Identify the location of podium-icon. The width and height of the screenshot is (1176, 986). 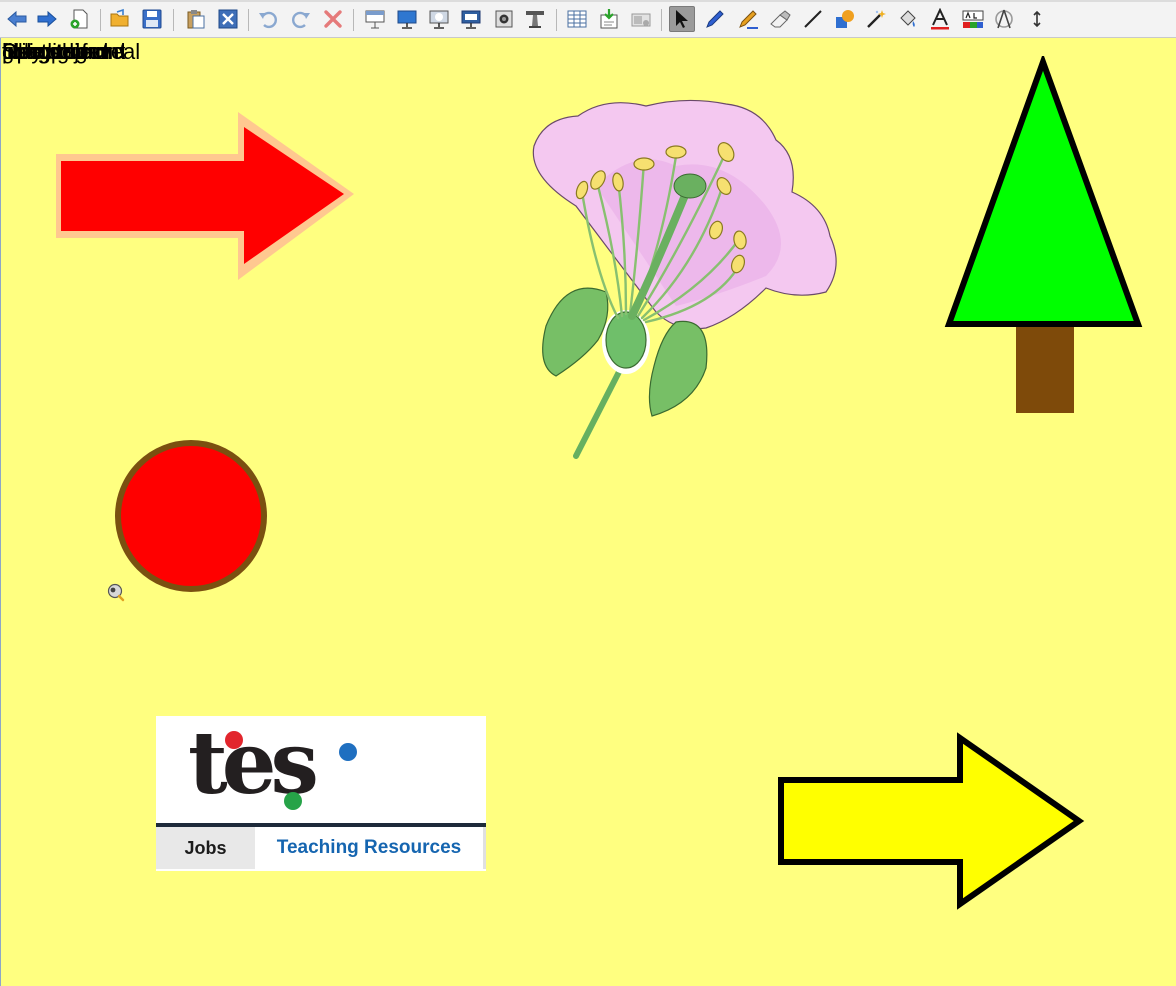
(535, 19).